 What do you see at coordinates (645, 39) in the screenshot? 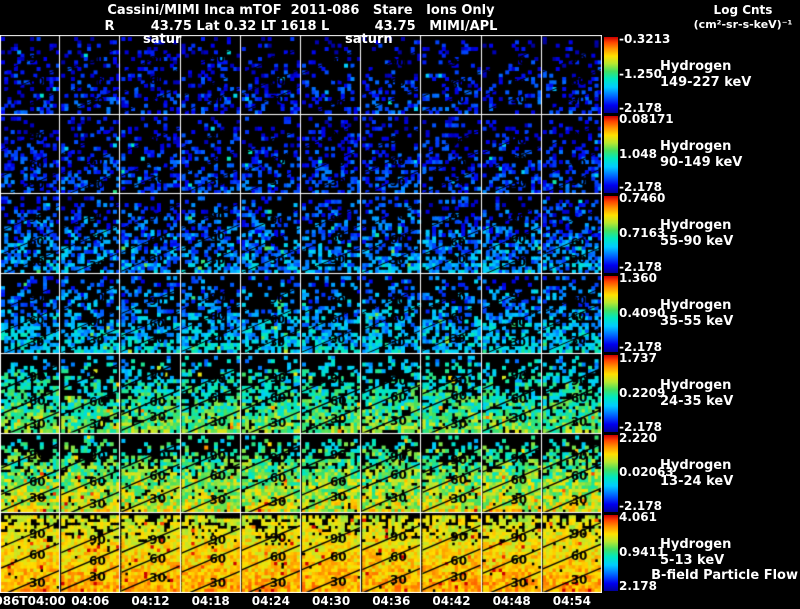
I see `colorbar-label-top: -0.3213` at bounding box center [645, 39].